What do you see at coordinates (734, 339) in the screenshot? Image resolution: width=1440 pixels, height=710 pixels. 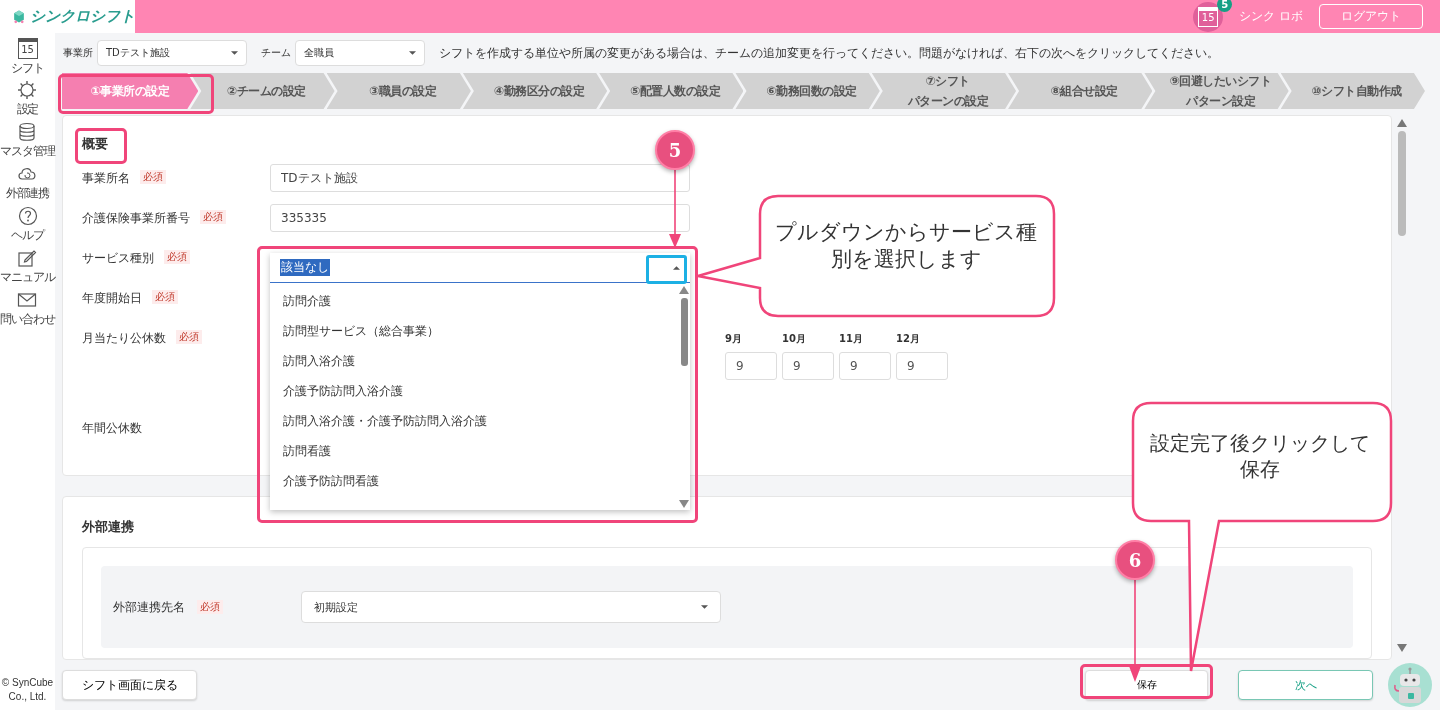 I see `month-label: 9月` at bounding box center [734, 339].